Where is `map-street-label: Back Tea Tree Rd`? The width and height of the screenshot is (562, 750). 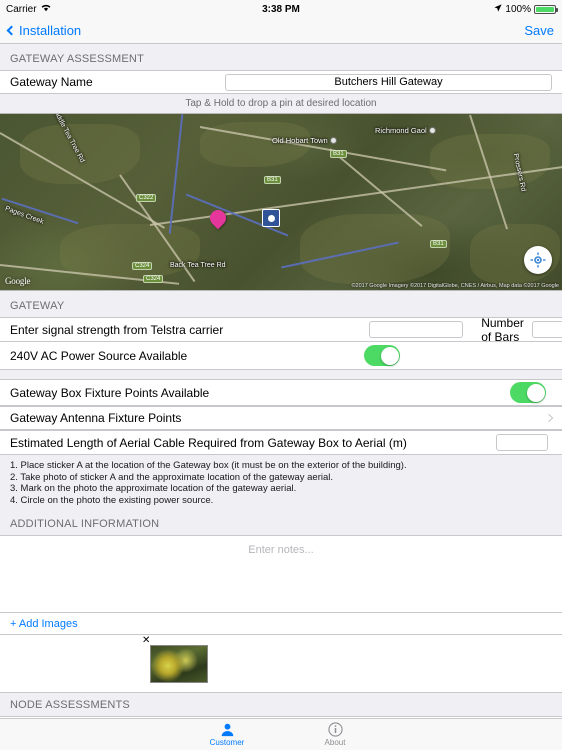 map-street-label: Back Tea Tree Rd is located at coordinates (198, 265).